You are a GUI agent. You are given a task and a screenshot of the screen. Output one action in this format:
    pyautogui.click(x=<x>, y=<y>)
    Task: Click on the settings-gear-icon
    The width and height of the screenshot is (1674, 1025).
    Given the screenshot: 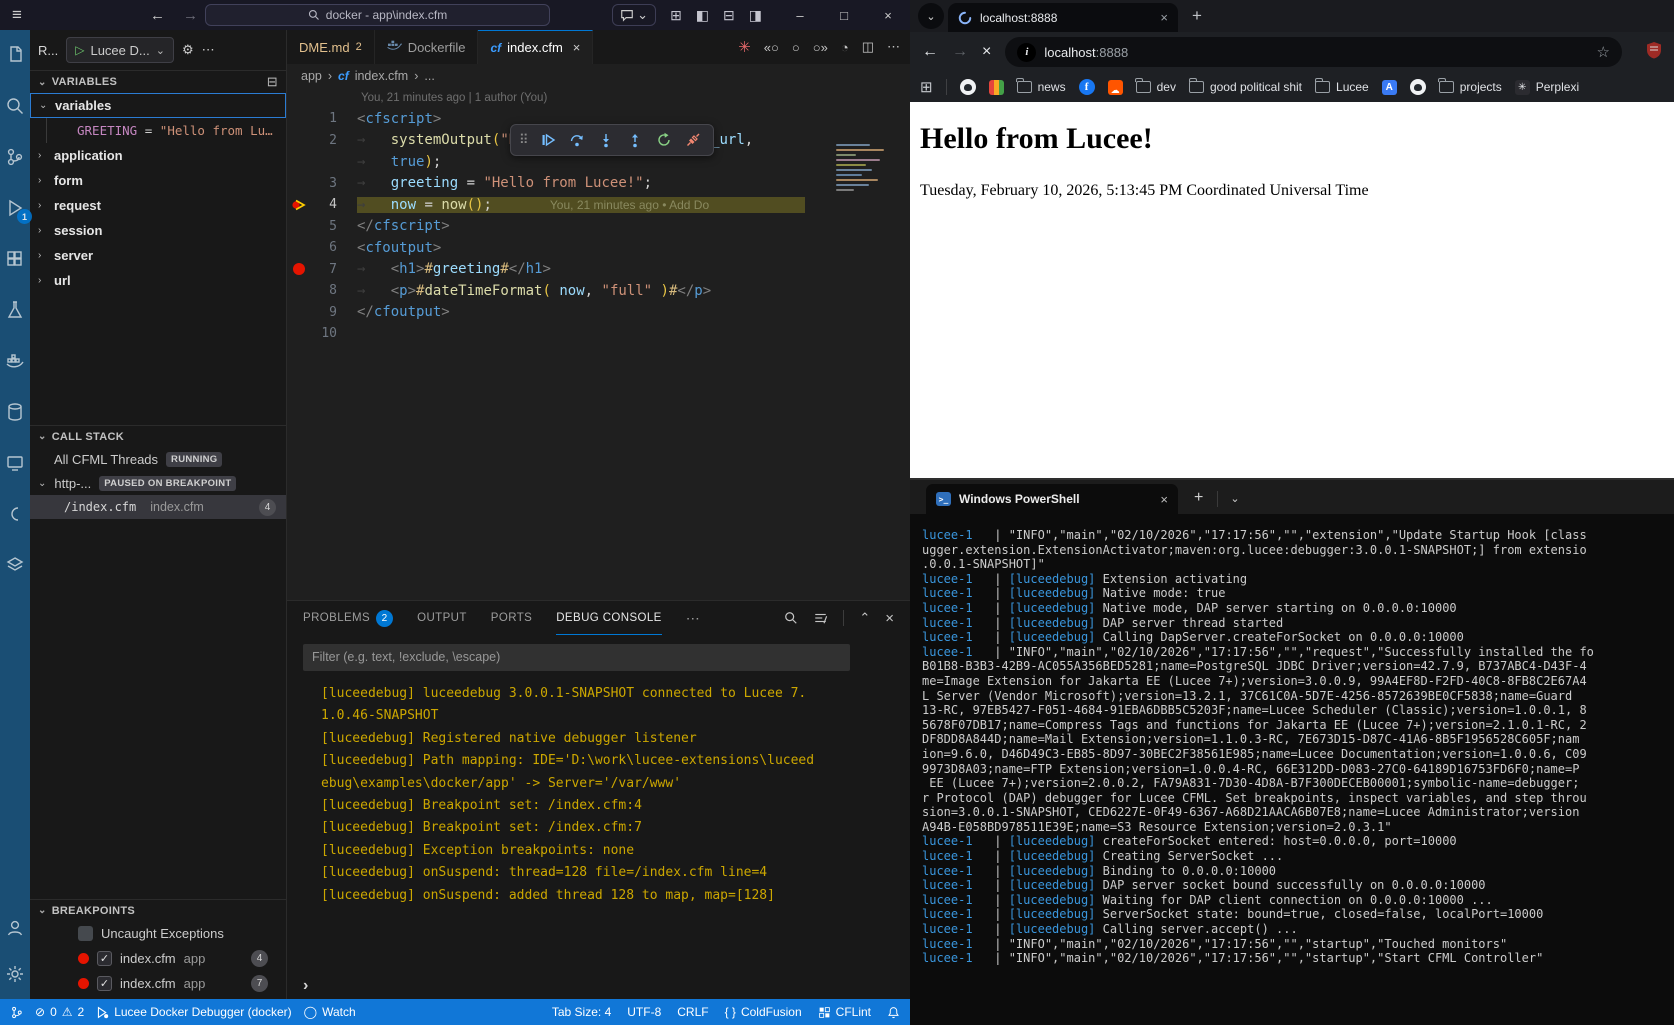 What is the action you would take?
    pyautogui.click(x=15, y=974)
    